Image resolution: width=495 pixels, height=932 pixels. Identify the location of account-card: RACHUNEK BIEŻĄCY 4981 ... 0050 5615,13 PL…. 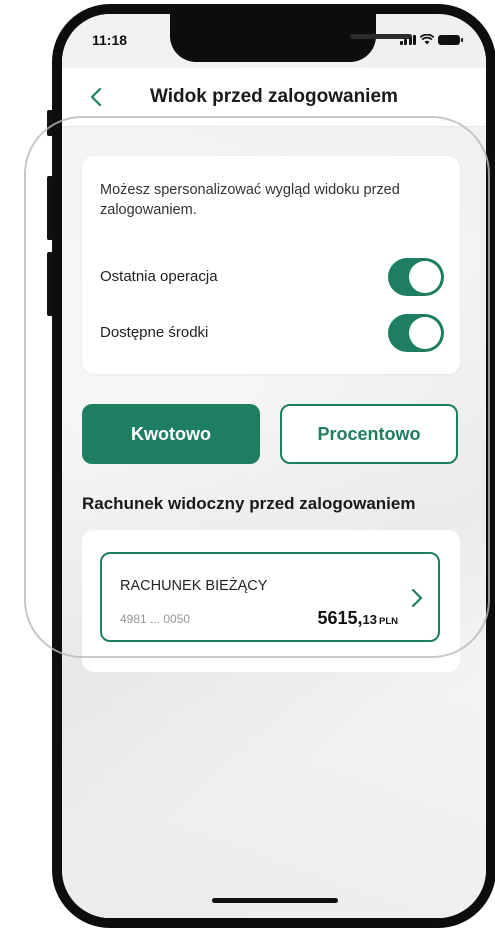
(271, 601).